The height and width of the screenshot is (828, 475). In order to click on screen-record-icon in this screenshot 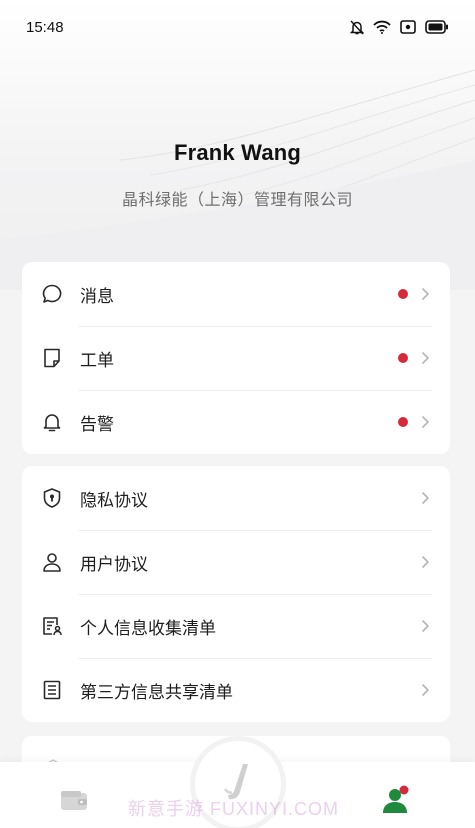, I will do `click(408, 27)`.